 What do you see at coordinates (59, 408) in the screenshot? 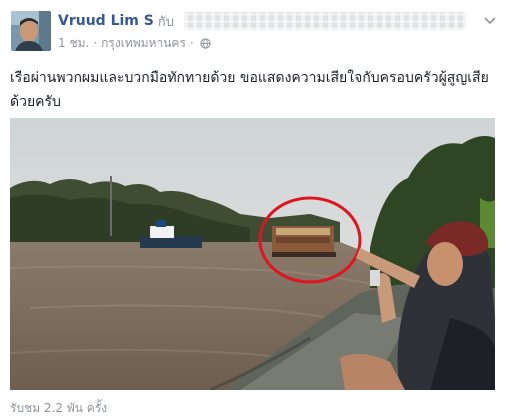
I see `view-count: รับชม 2.2 พัน ครั้ง` at bounding box center [59, 408].